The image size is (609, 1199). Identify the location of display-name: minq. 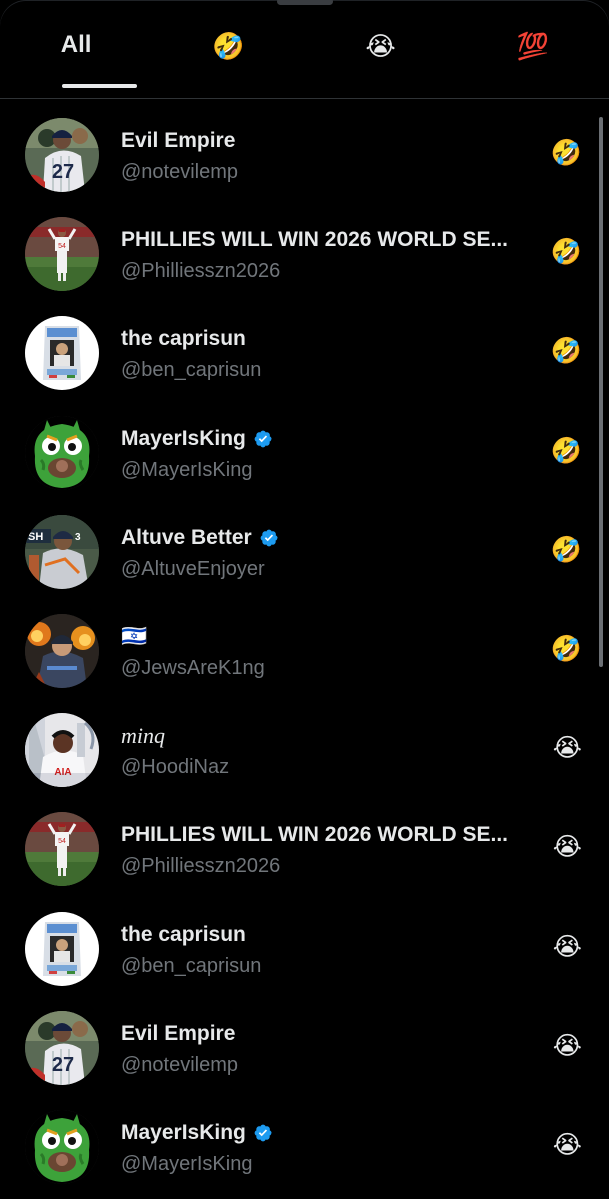
(143, 736).